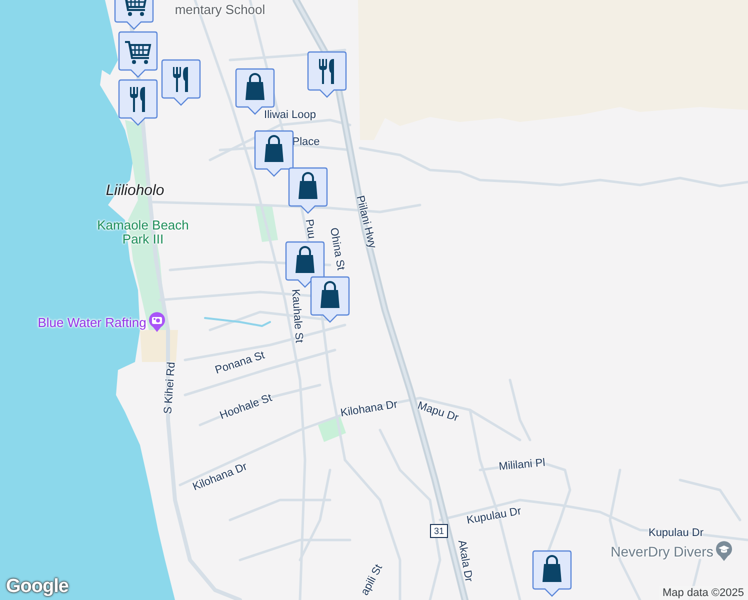 This screenshot has height=600, width=748. I want to click on place-label: mentary School, so click(220, 10).